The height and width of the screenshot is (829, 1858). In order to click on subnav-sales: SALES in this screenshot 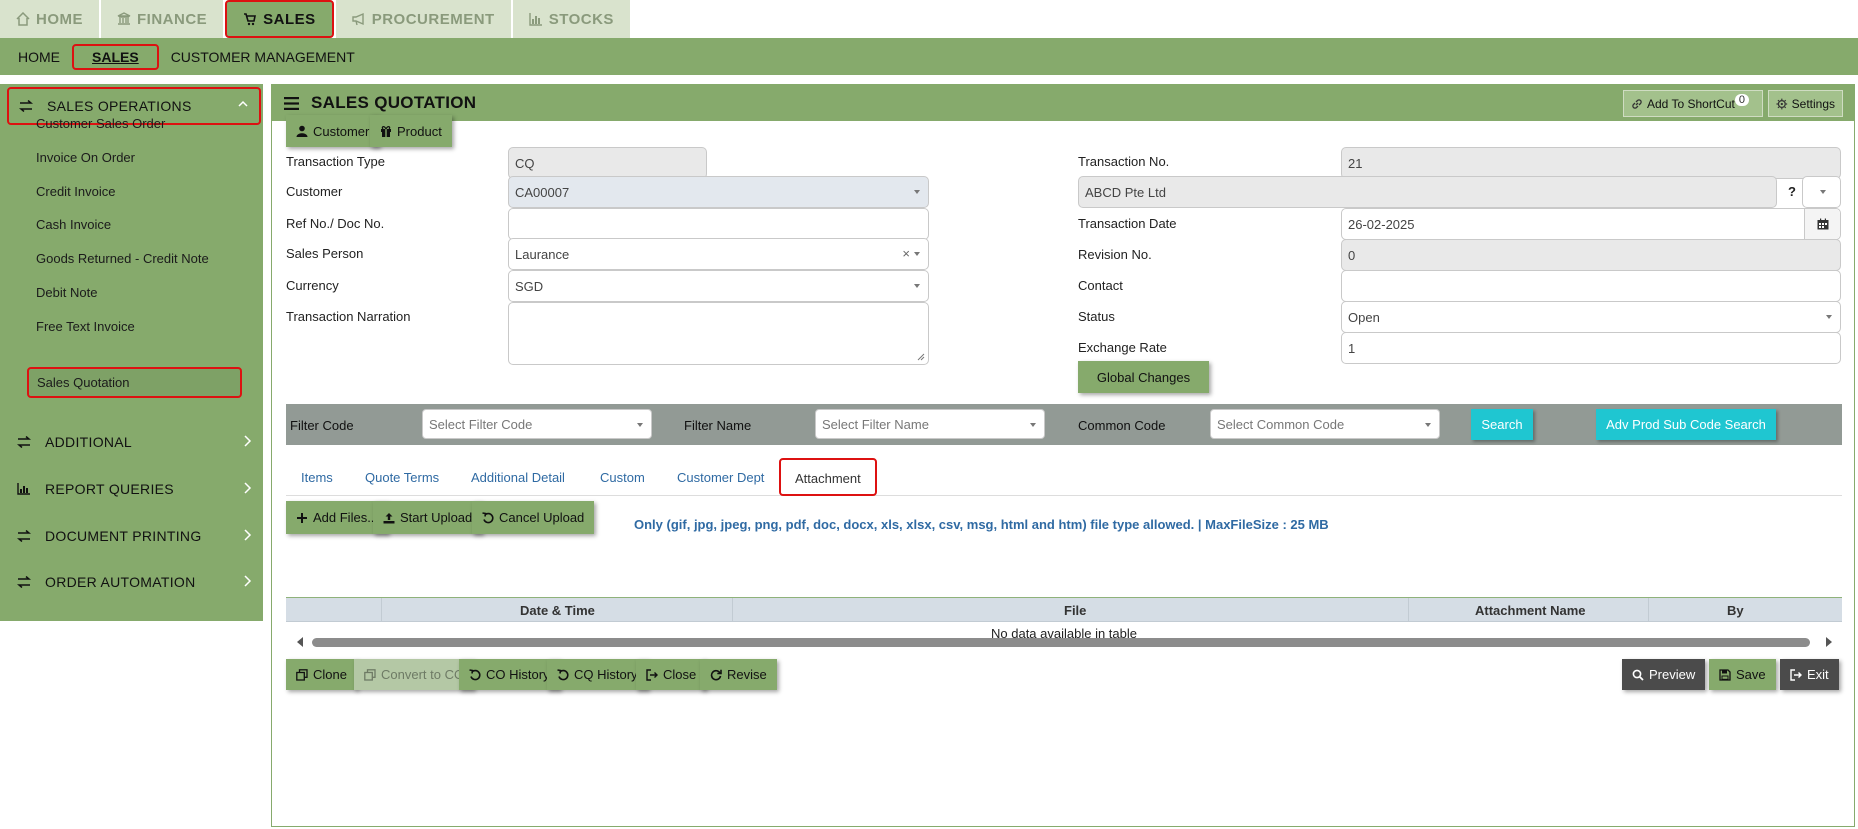, I will do `click(115, 56)`.